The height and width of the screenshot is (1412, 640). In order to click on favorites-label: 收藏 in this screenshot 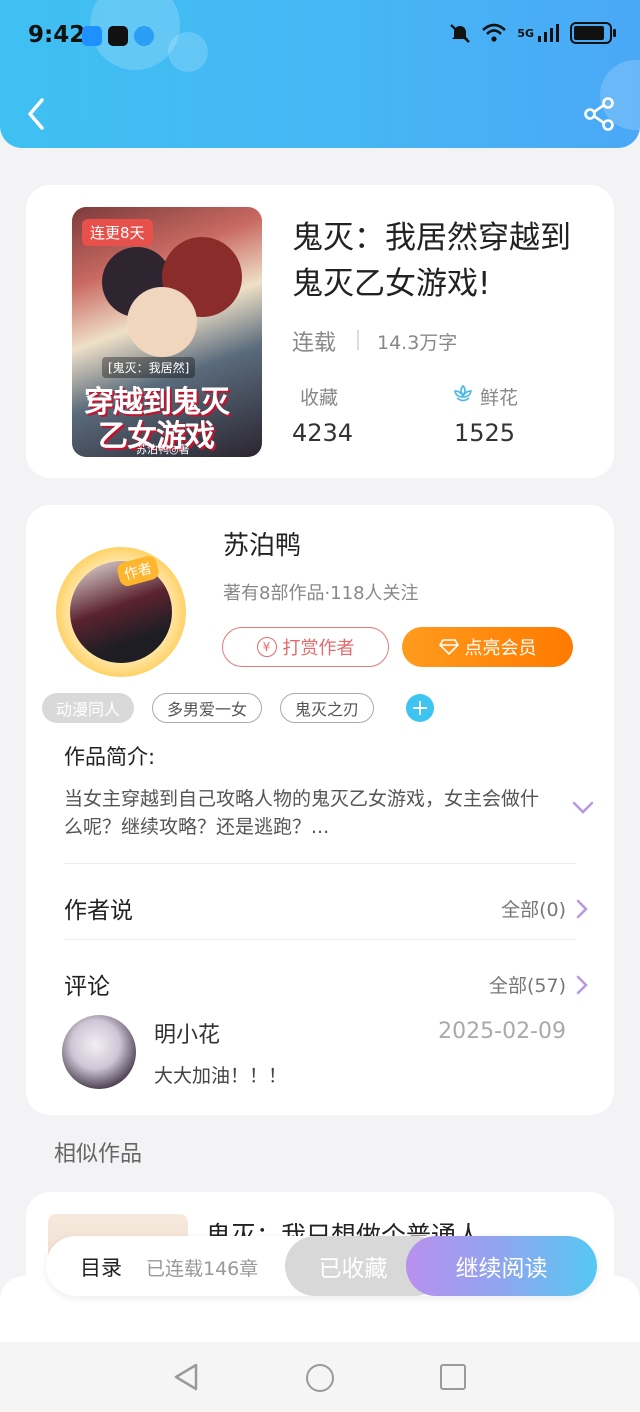, I will do `click(319, 398)`.